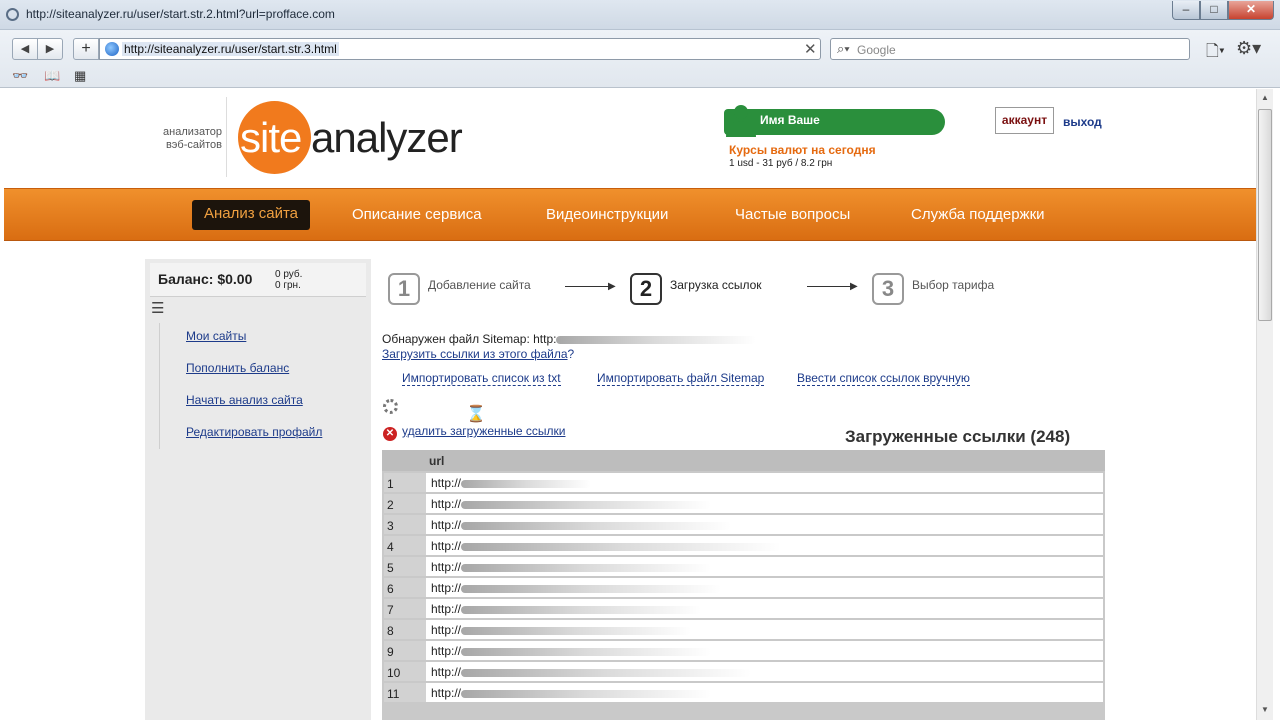  I want to click on plus-icon: +, so click(86, 48).